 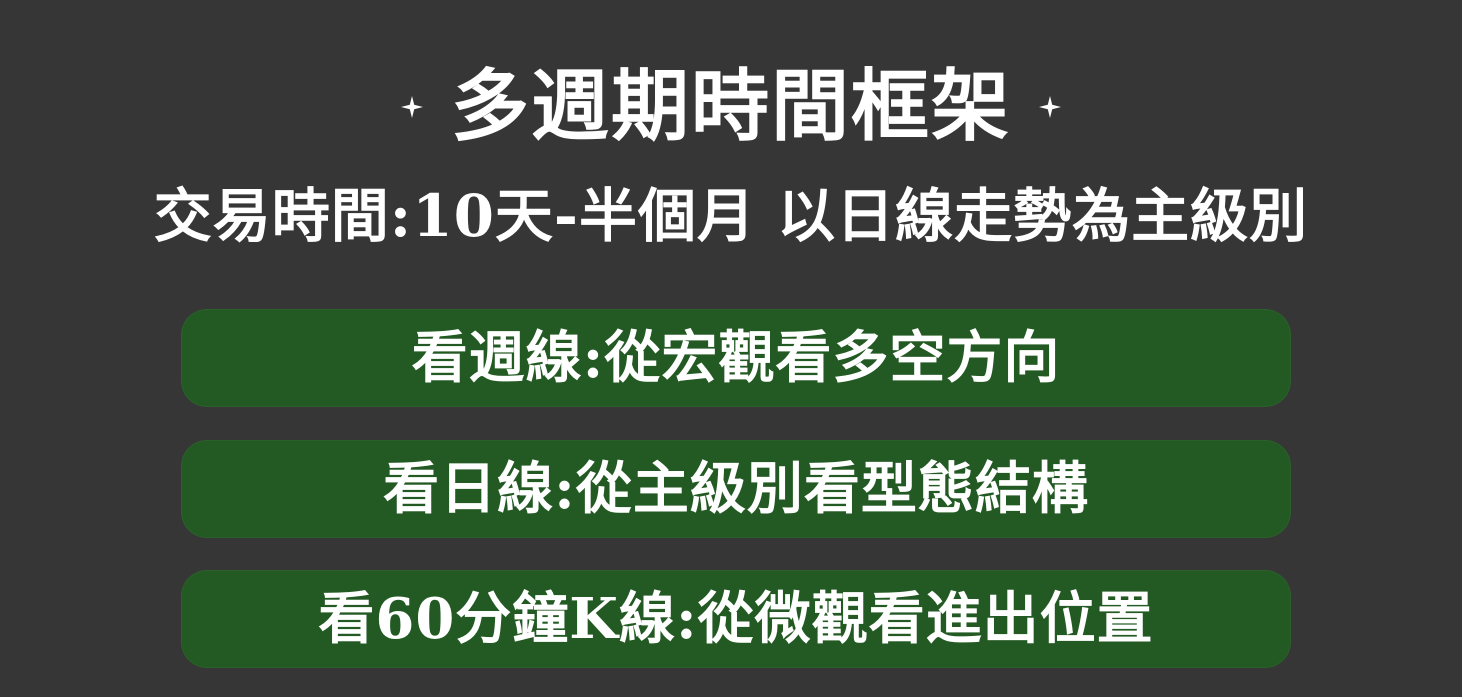 I want to click on sparkle-icon-right, so click(x=1050, y=107).